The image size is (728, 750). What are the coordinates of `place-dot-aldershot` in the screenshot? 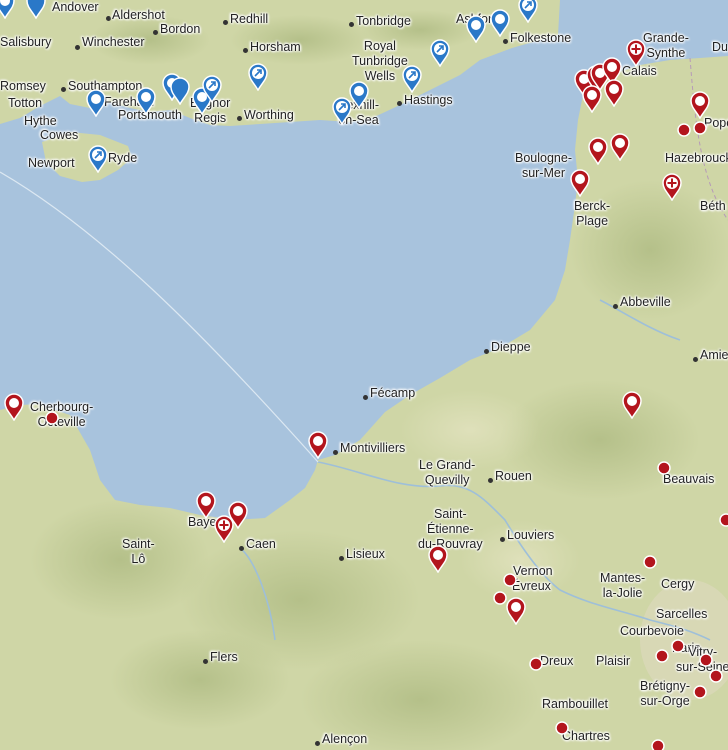 It's located at (108, 18).